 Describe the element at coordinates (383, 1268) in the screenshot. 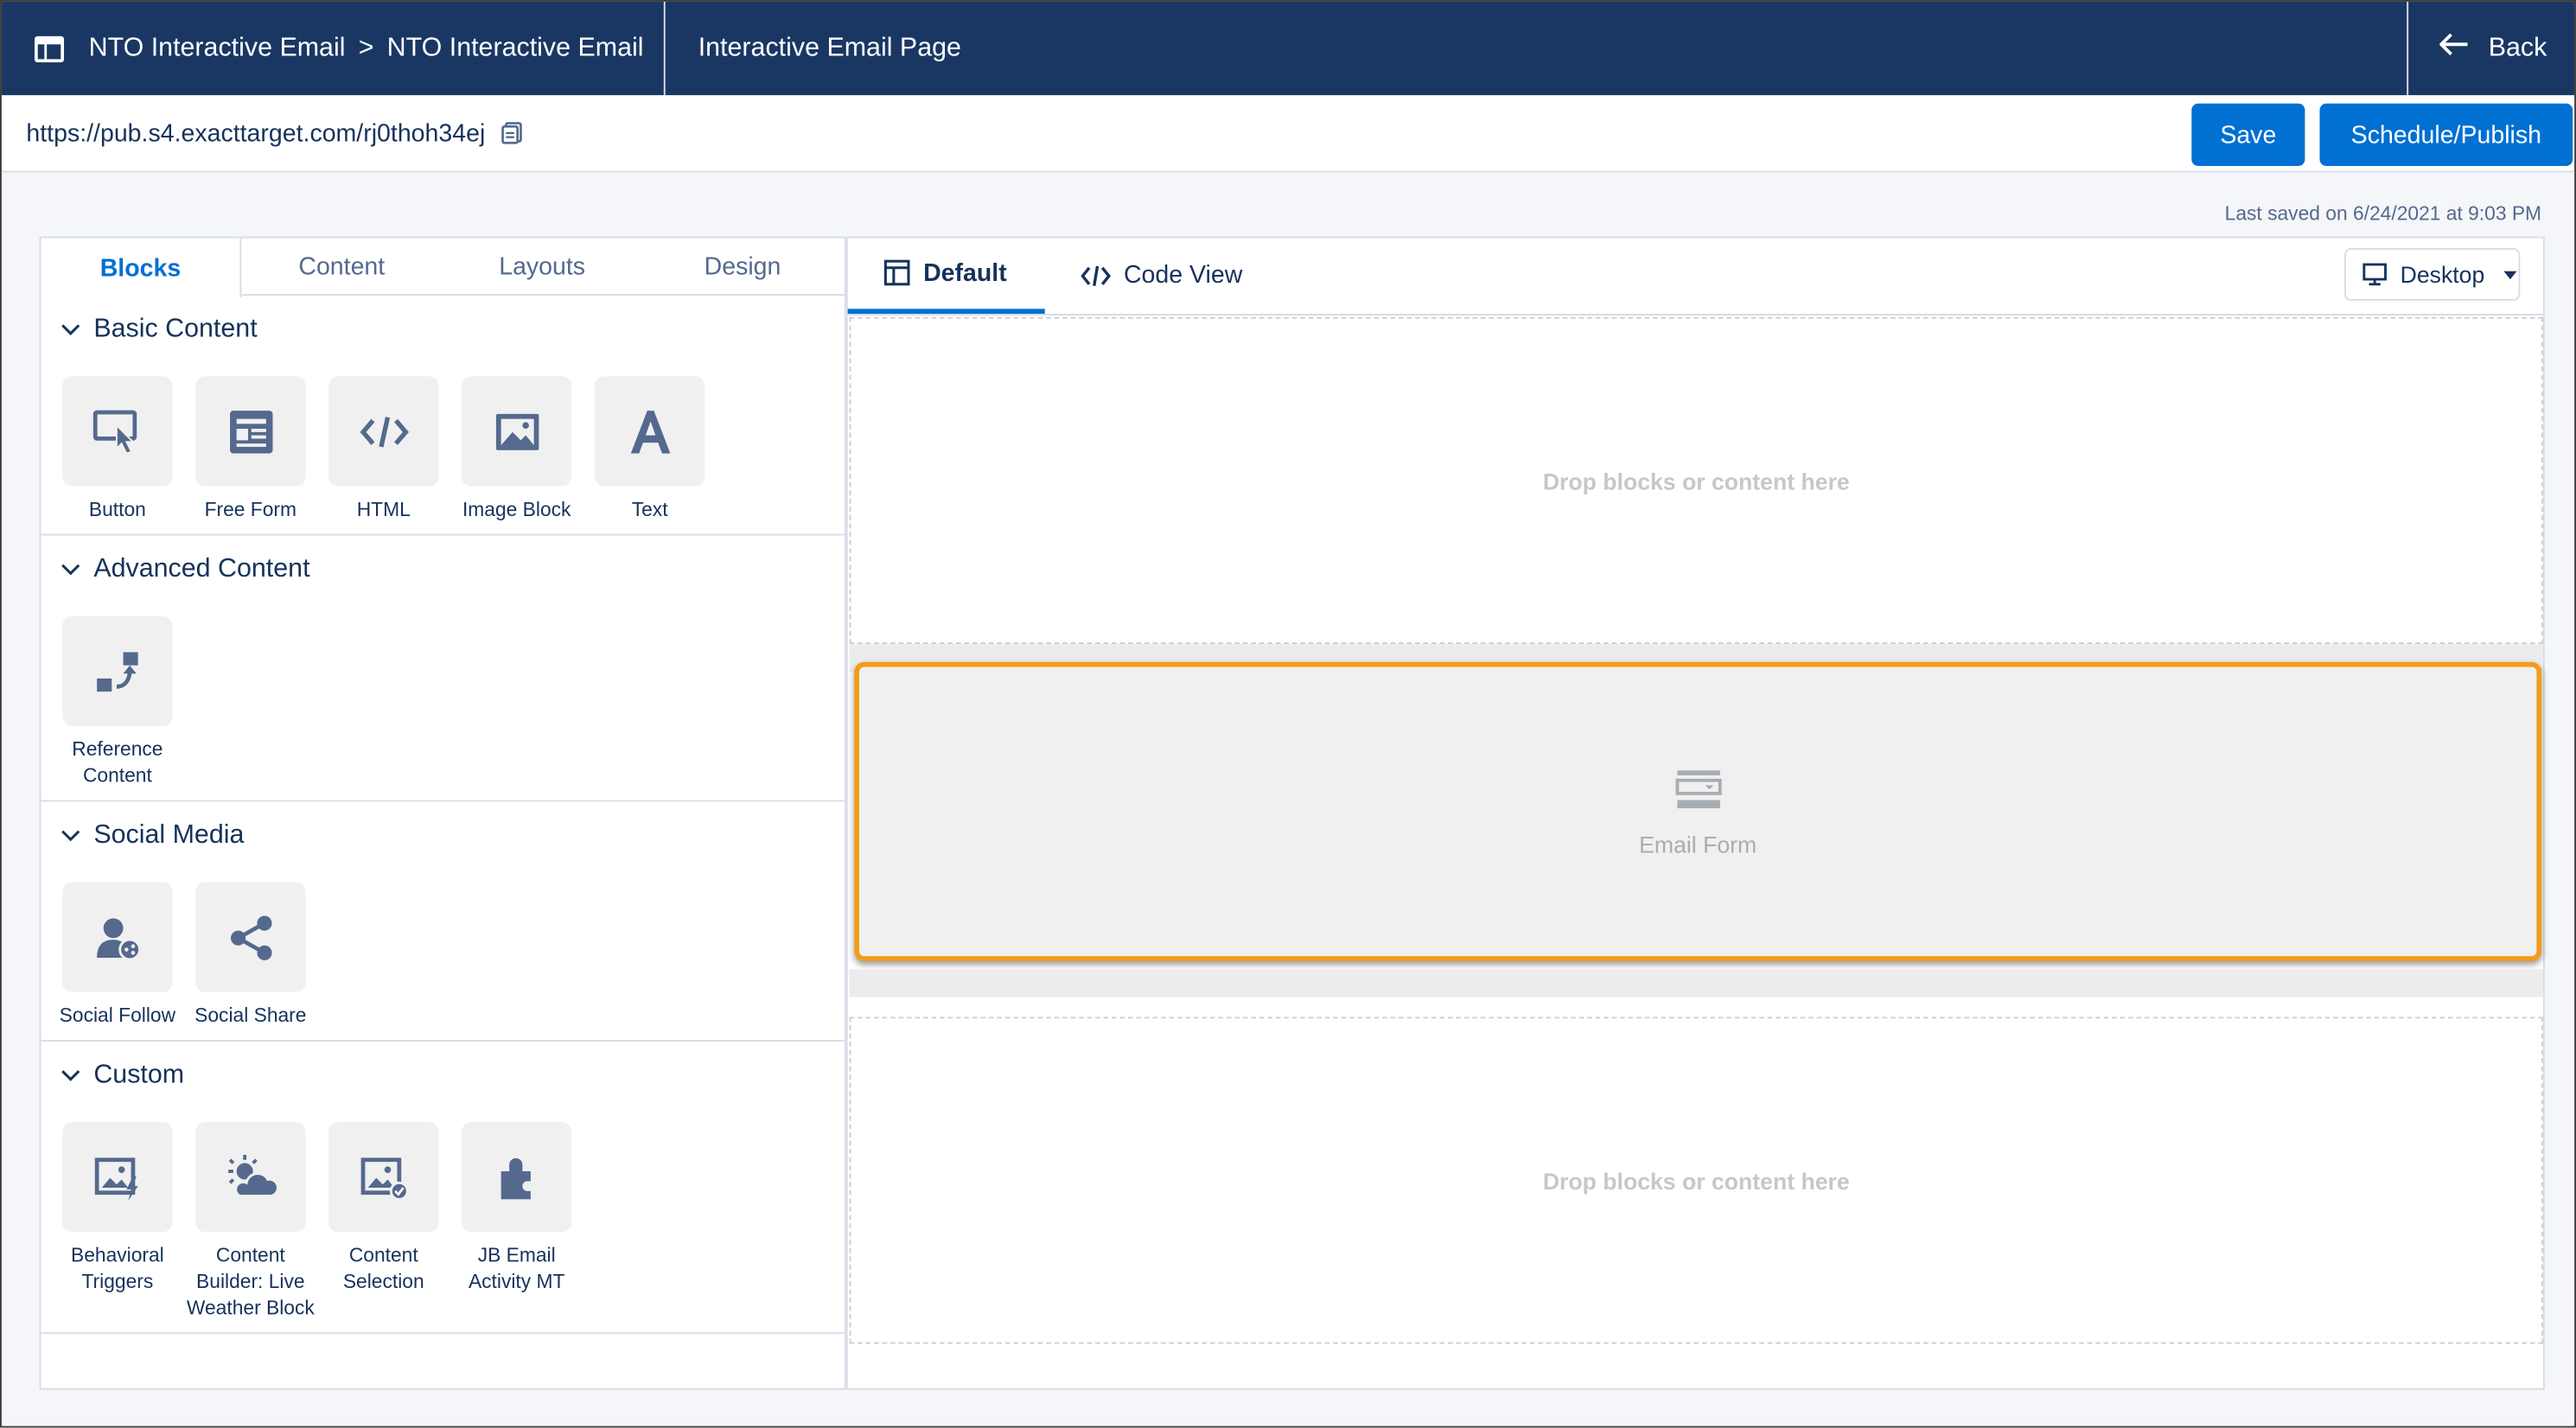

I see `block-label: Content Selection` at that location.